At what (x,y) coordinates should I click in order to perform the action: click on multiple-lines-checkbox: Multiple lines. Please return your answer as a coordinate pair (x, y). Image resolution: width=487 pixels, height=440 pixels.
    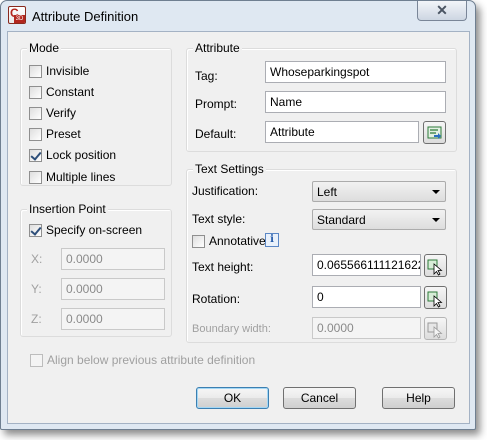
    Looking at the image, I should click on (72, 177).